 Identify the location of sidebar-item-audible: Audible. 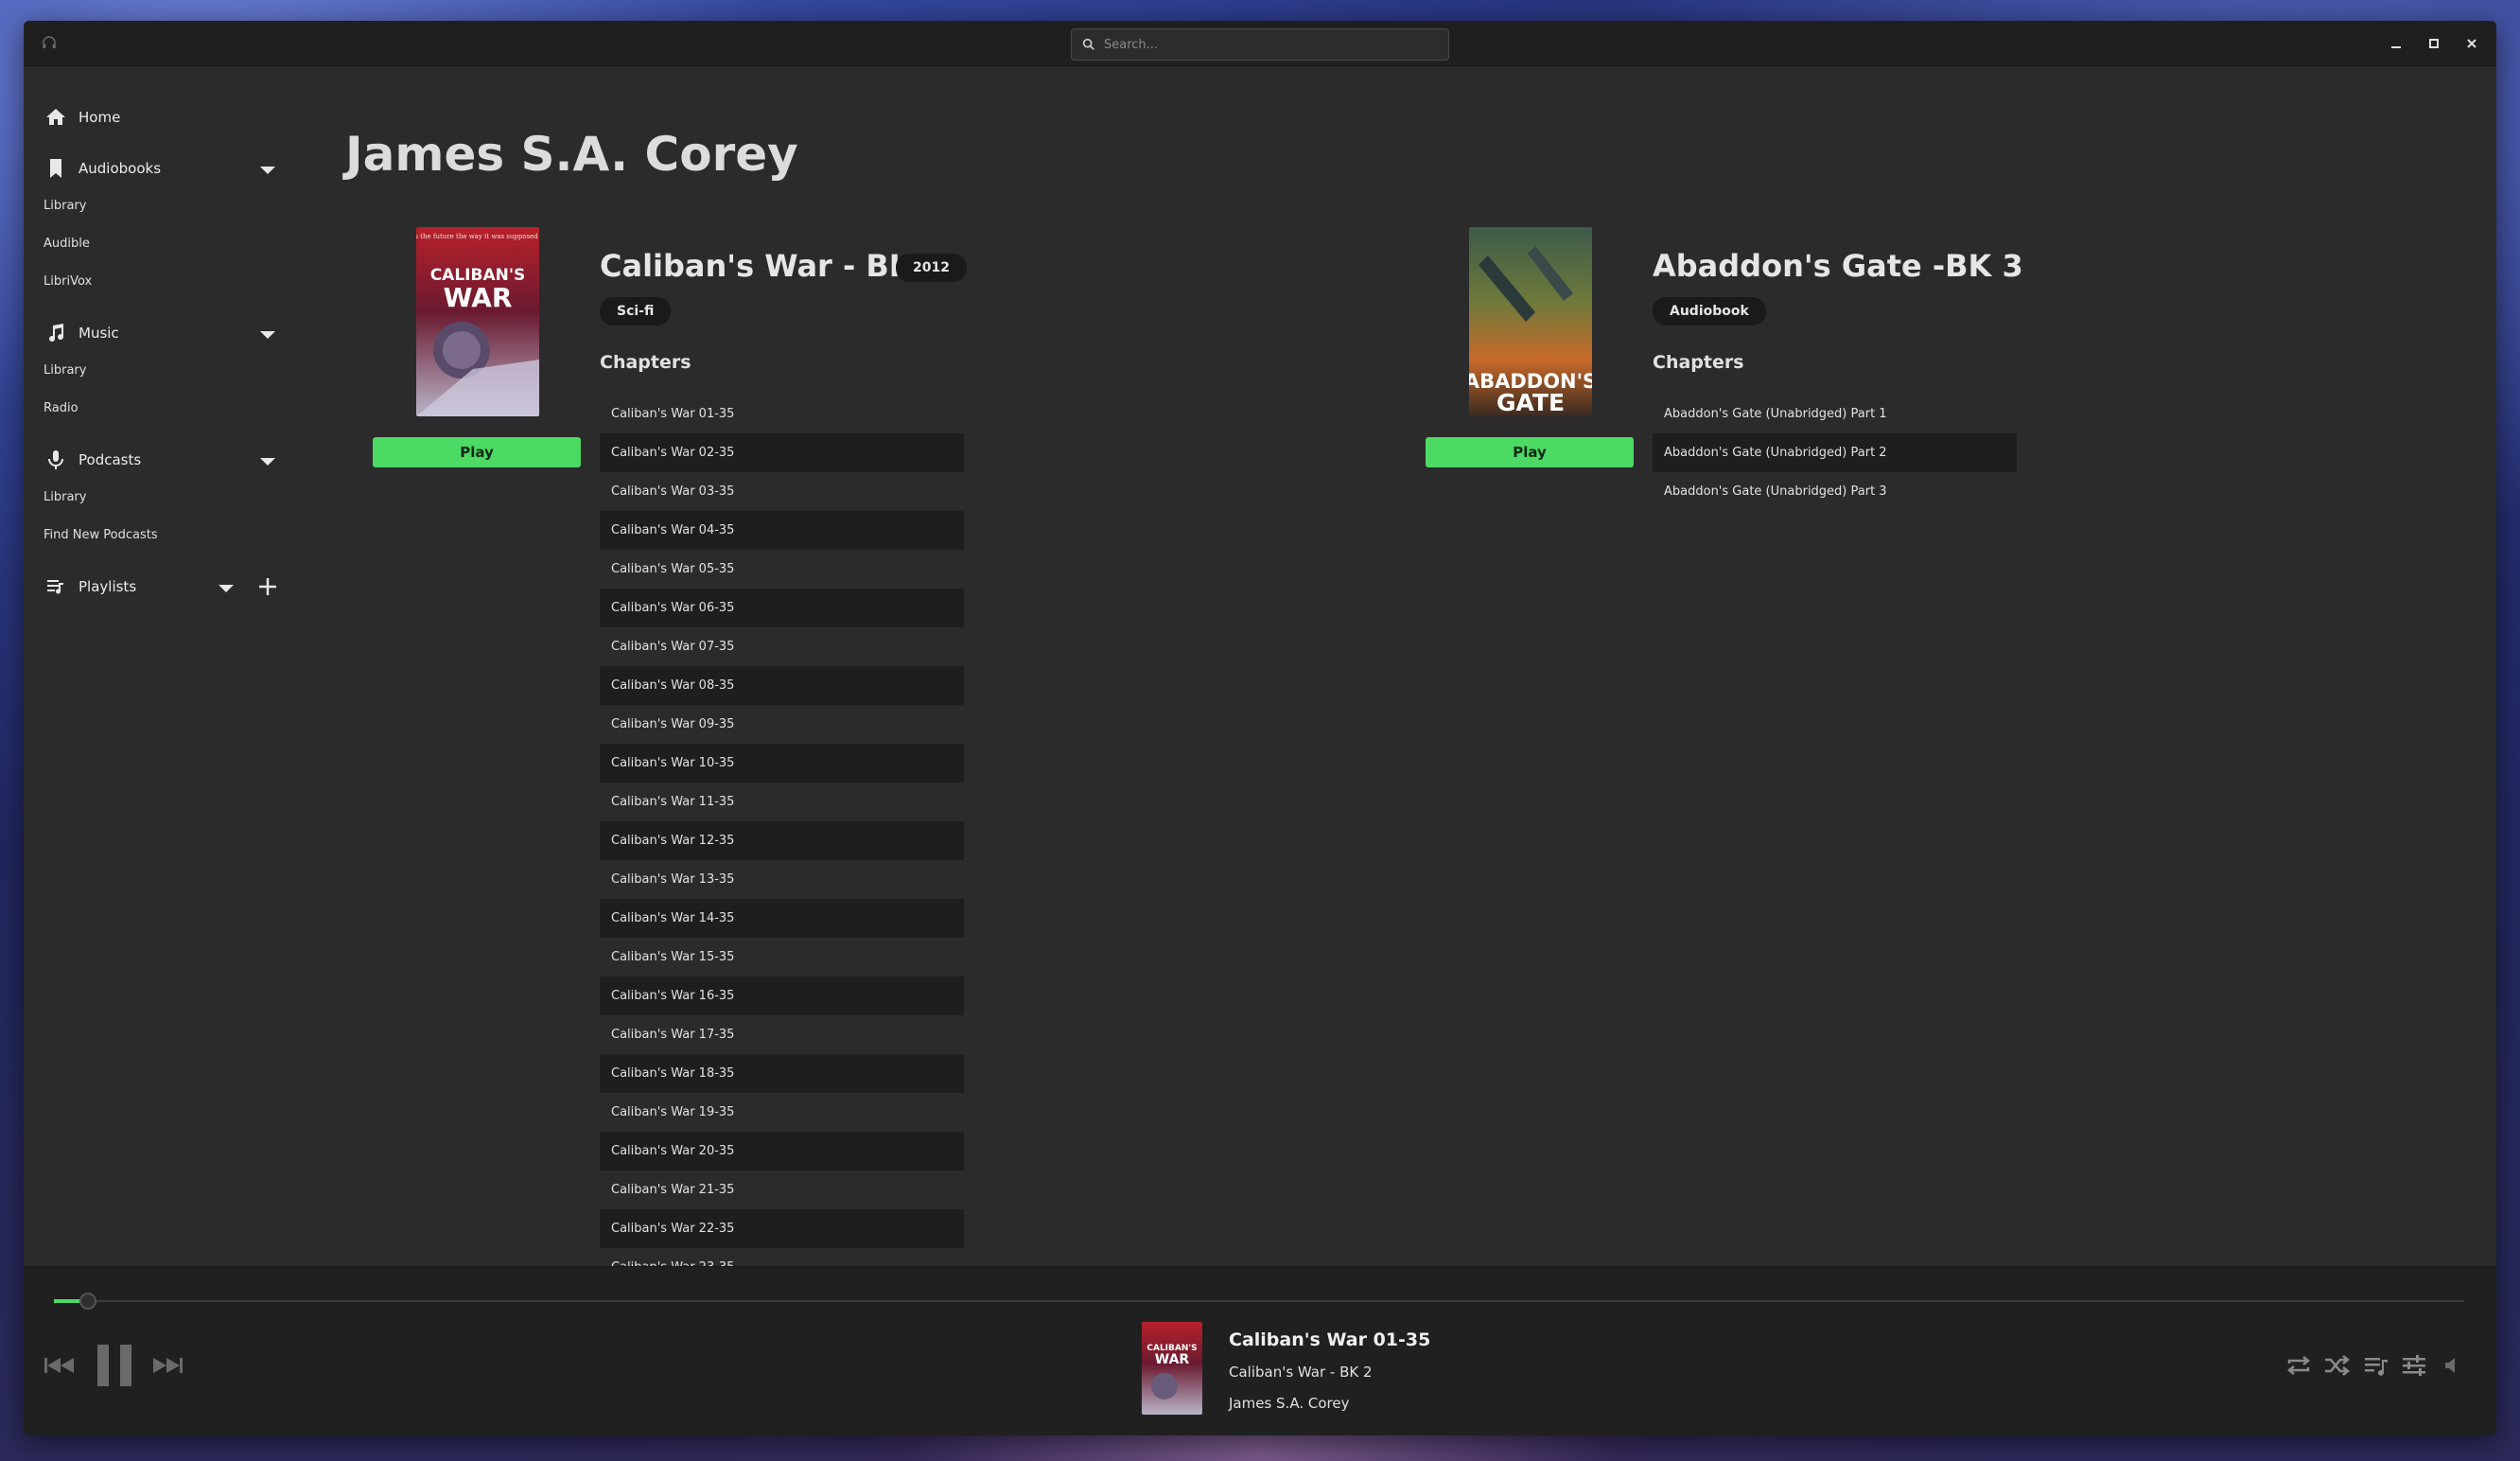
(67, 244).